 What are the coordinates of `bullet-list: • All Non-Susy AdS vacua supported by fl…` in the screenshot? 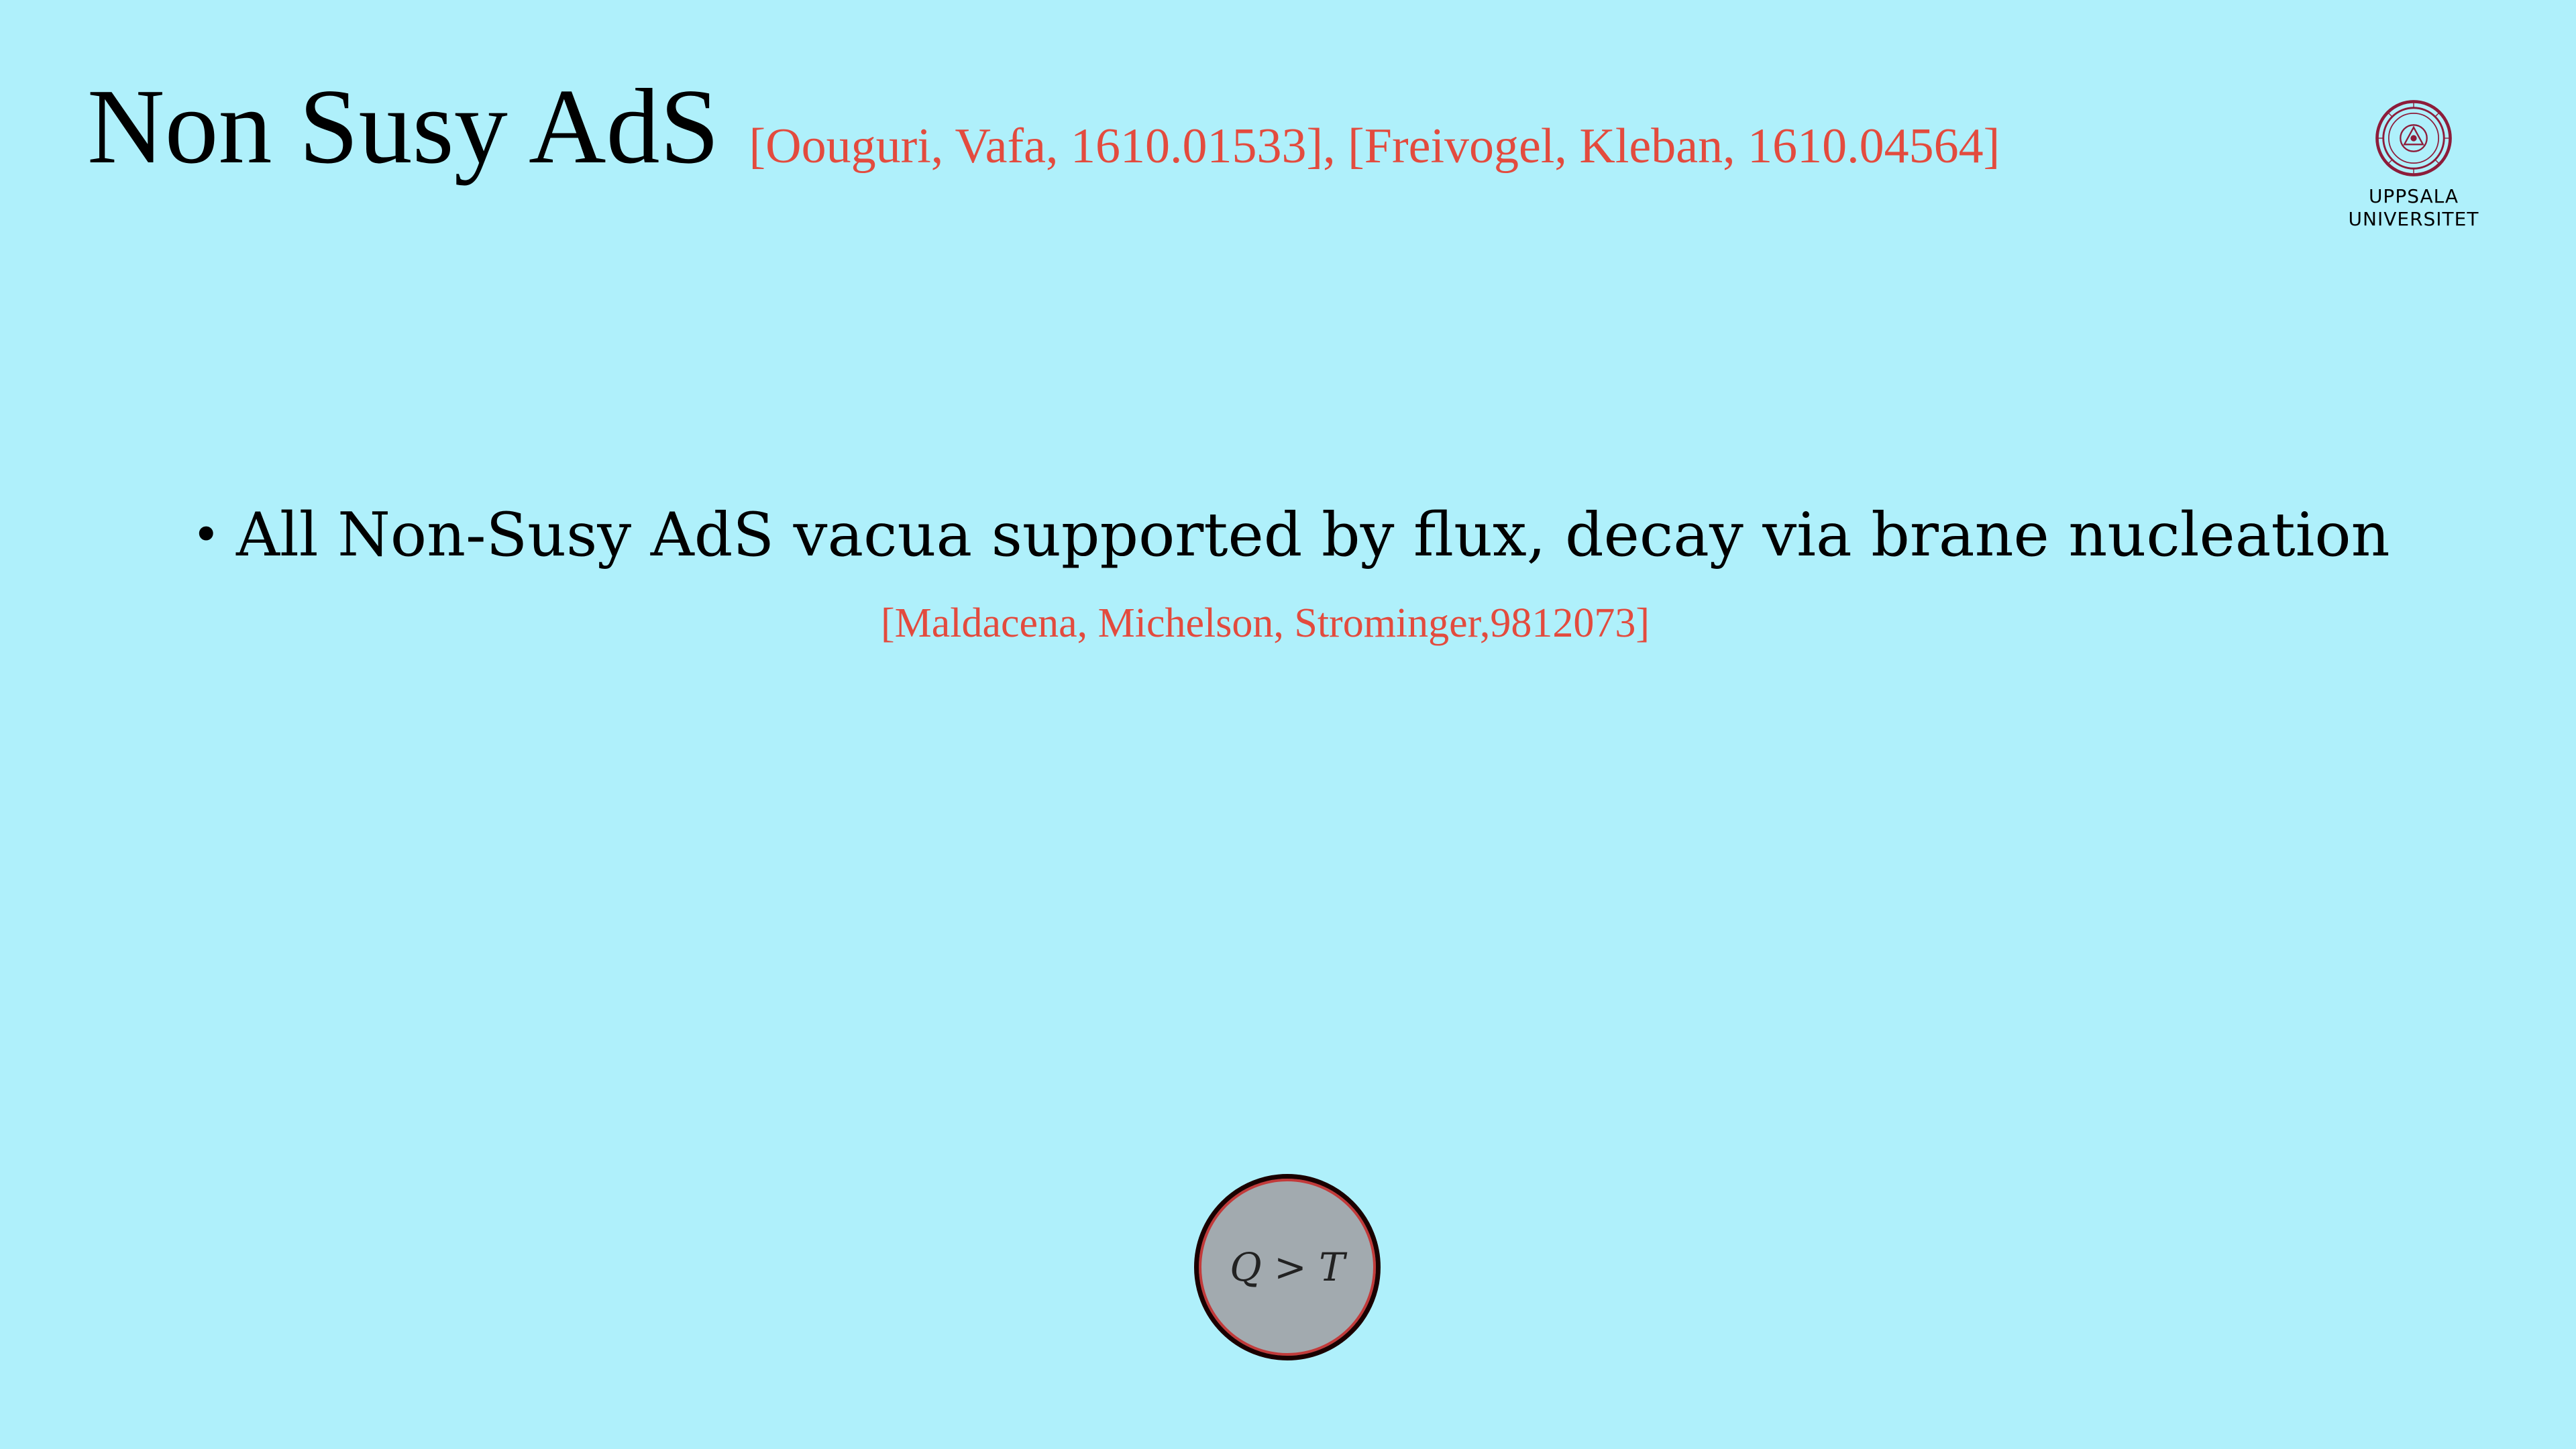 It's located at (1299, 573).